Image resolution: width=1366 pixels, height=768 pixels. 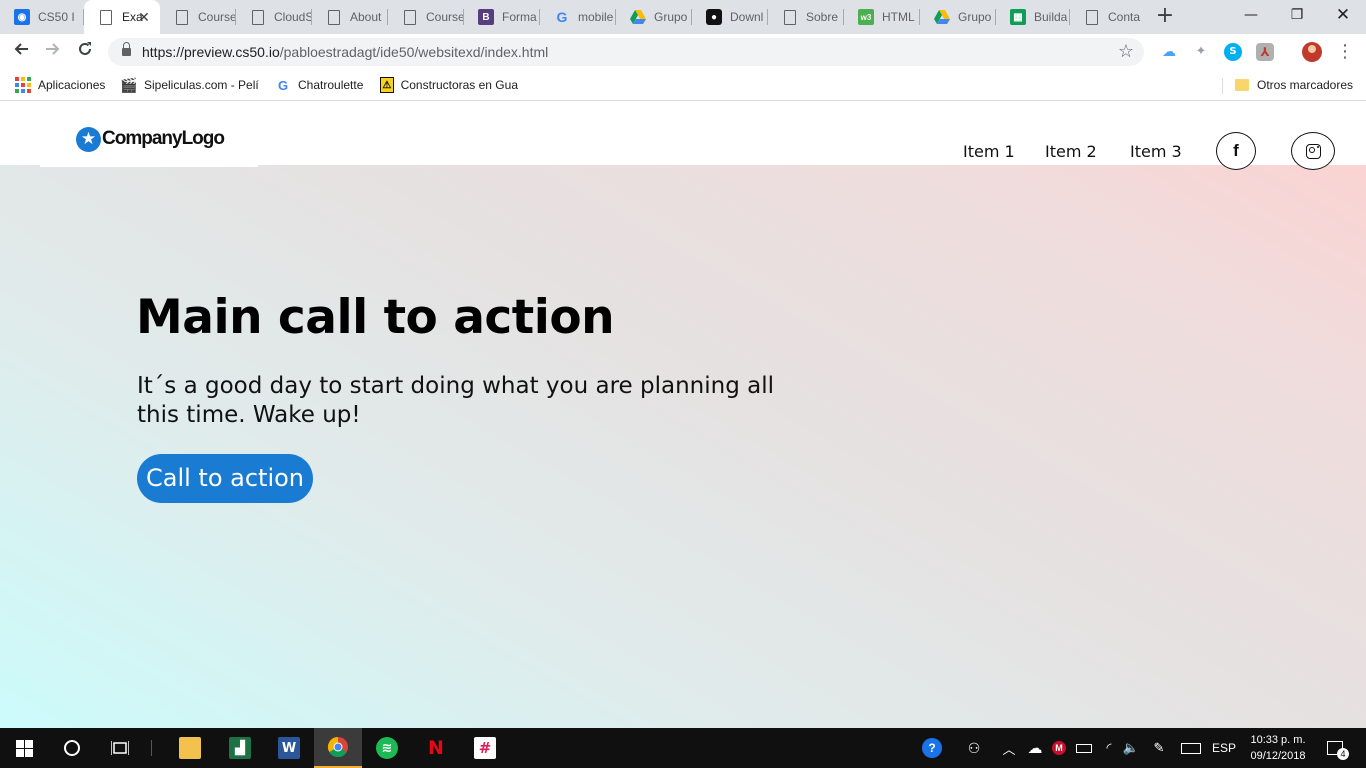 I want to click on tab-sheets-builda: ▦ Builda, so click(x=1033, y=17).